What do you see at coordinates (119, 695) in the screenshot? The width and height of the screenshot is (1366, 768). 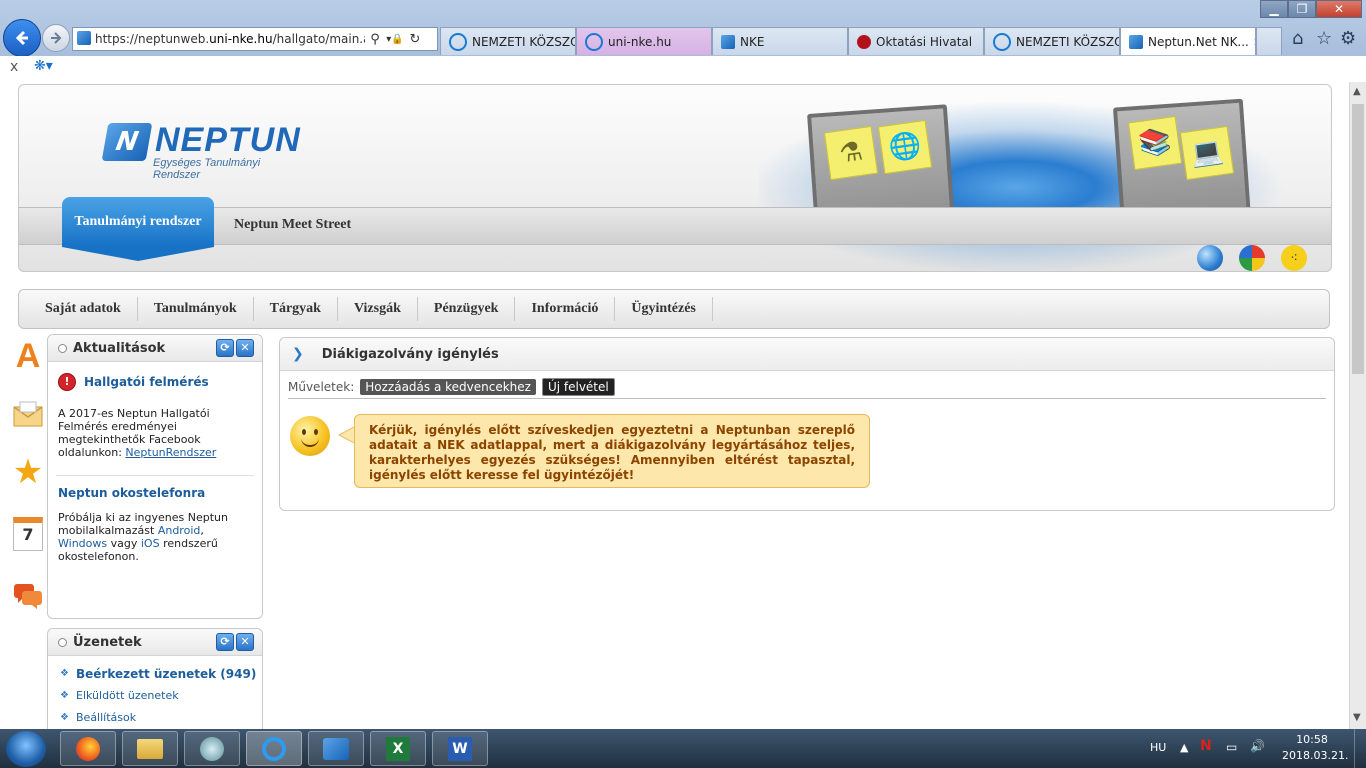 I see `sent-messages-link: ❖ Elküldött üzenetek` at bounding box center [119, 695].